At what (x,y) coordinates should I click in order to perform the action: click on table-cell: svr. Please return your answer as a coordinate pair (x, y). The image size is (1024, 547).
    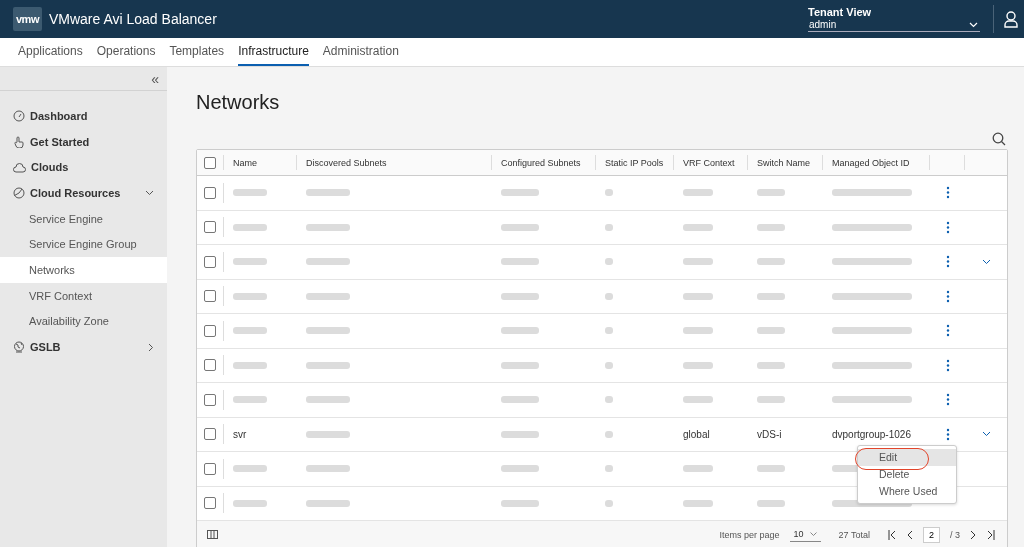
    Looking at the image, I should click on (240, 434).